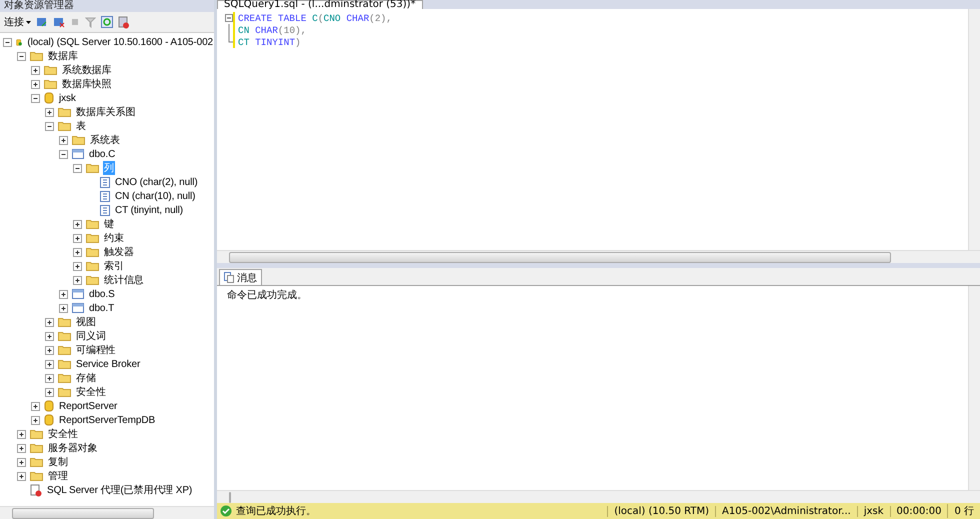 This screenshot has width=980, height=519. I want to click on refresh-icon, so click(107, 22).